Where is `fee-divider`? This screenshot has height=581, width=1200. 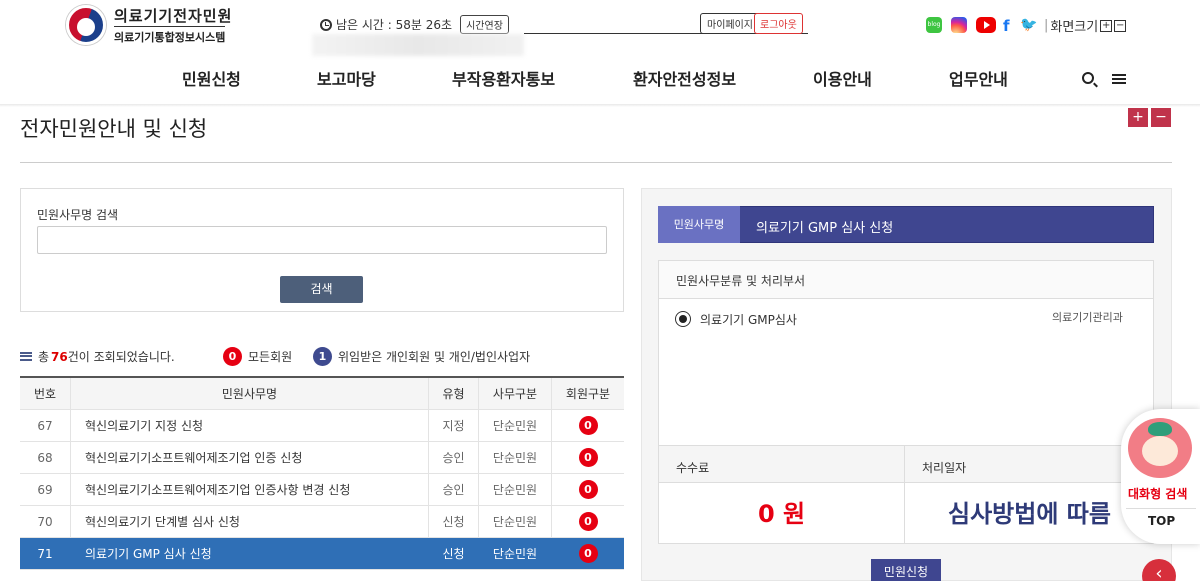 fee-divider is located at coordinates (904, 495).